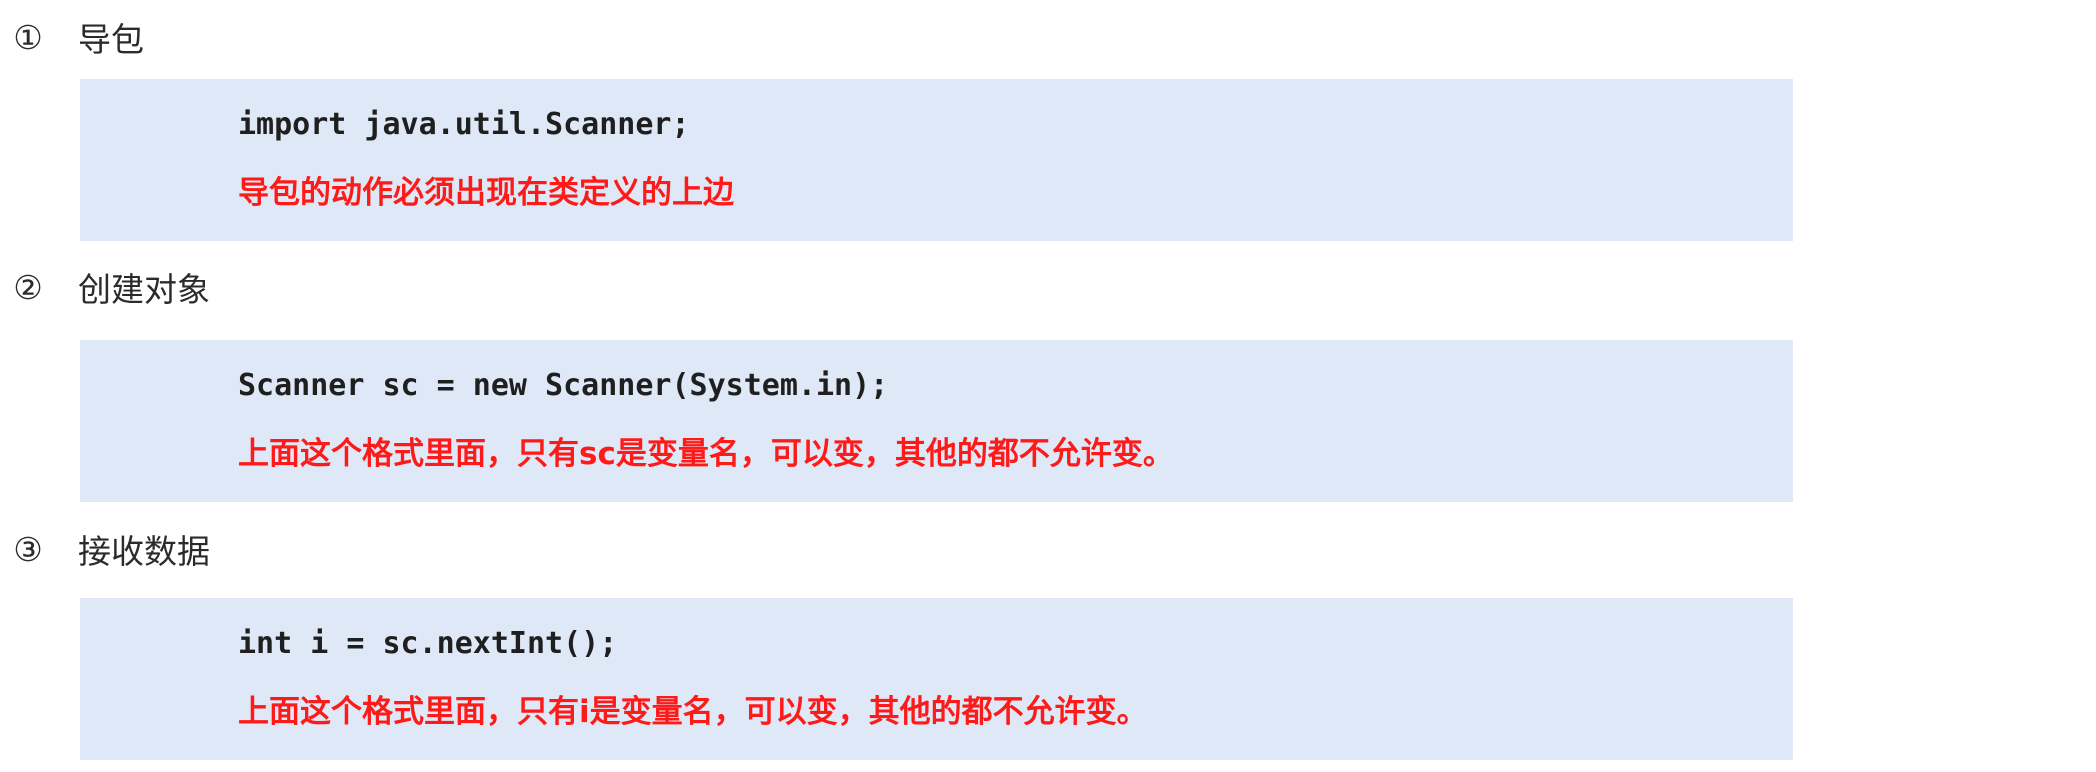 The image size is (2096, 772). I want to click on step-title: 导包, so click(111, 39).